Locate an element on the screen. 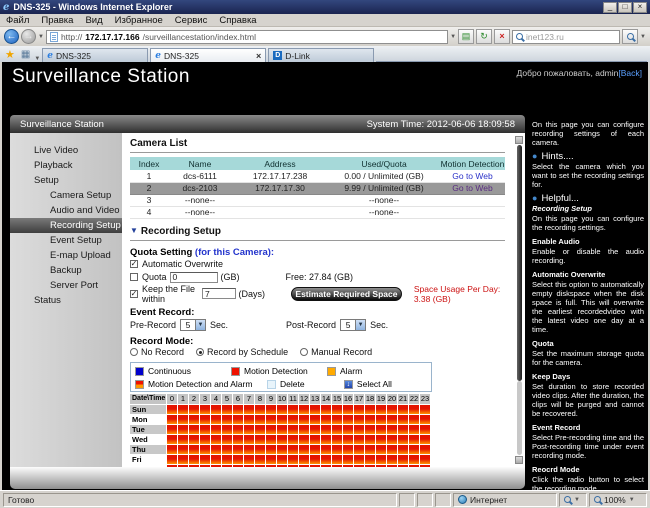  quota-input: 0 is located at coordinates (193, 277).